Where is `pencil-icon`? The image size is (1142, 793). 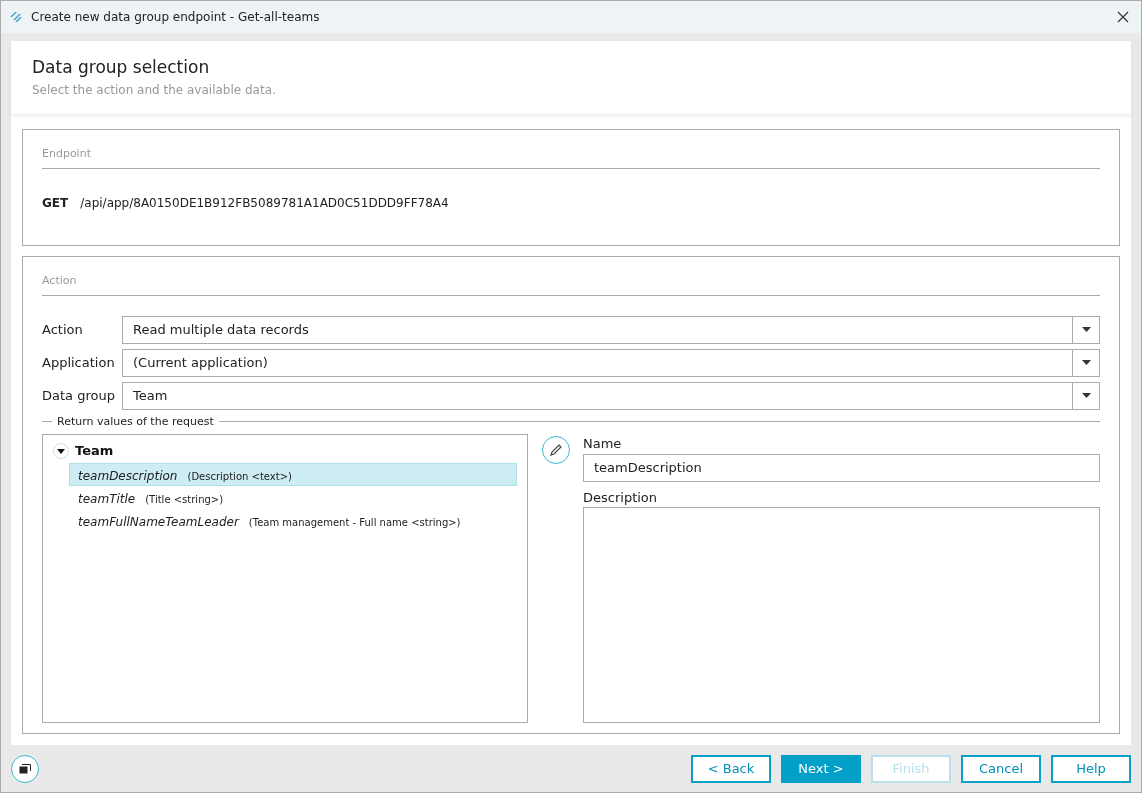
pencil-icon is located at coordinates (555, 450).